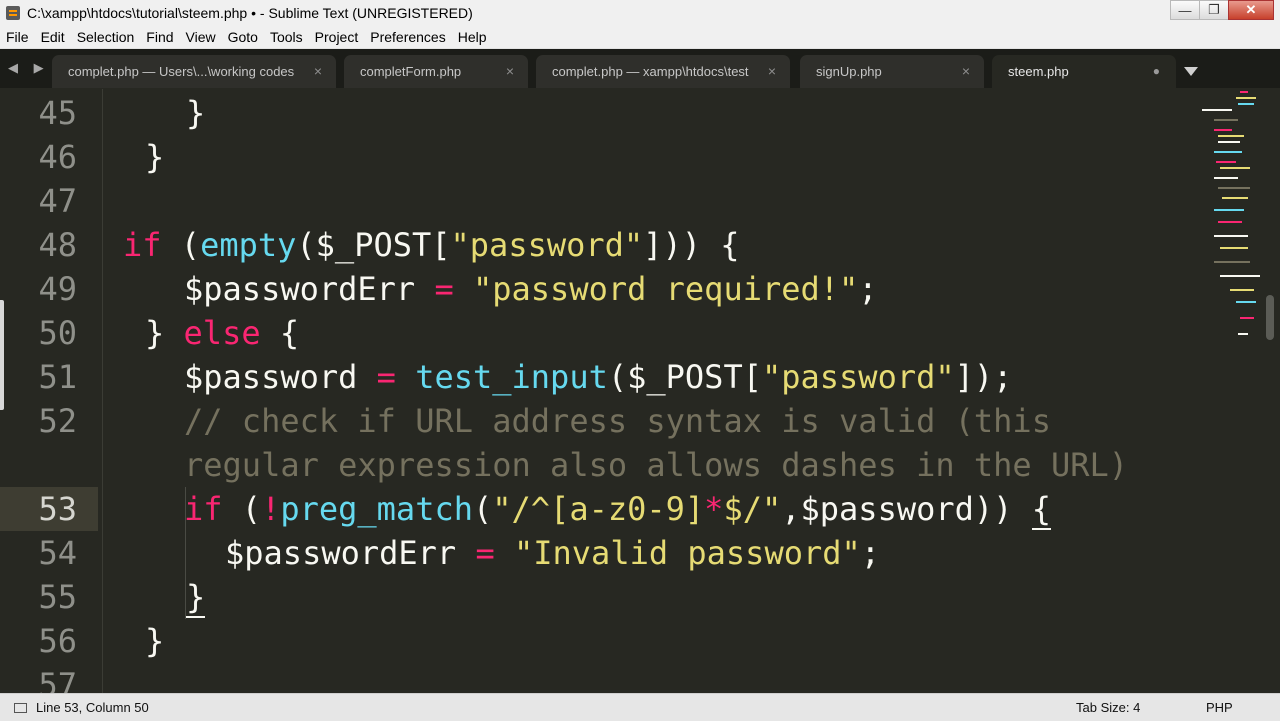 The image size is (1280, 721). Describe the element at coordinates (195, 113) in the screenshot. I see `code-line-45: }` at that location.